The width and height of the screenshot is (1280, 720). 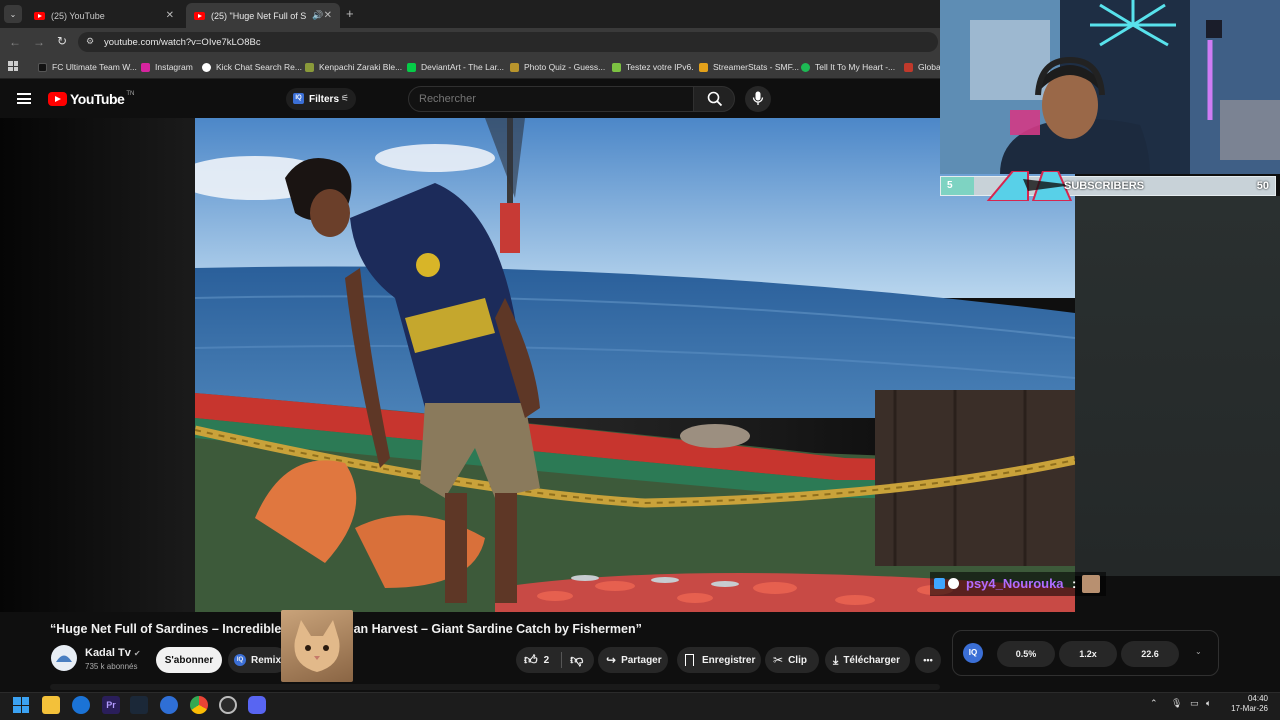 What do you see at coordinates (257, 705) in the screenshot?
I see `discord-icon` at bounding box center [257, 705].